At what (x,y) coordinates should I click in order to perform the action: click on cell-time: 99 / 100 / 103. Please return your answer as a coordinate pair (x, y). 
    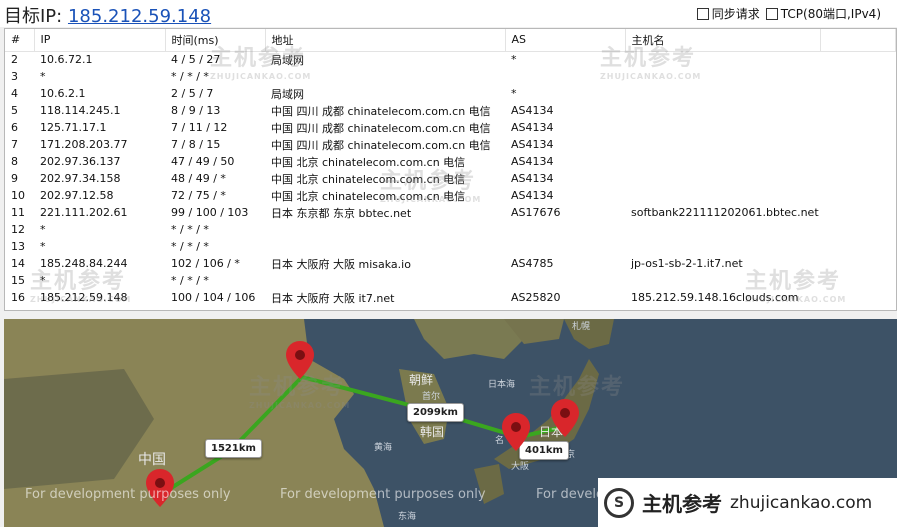
    Looking at the image, I should click on (210, 212).